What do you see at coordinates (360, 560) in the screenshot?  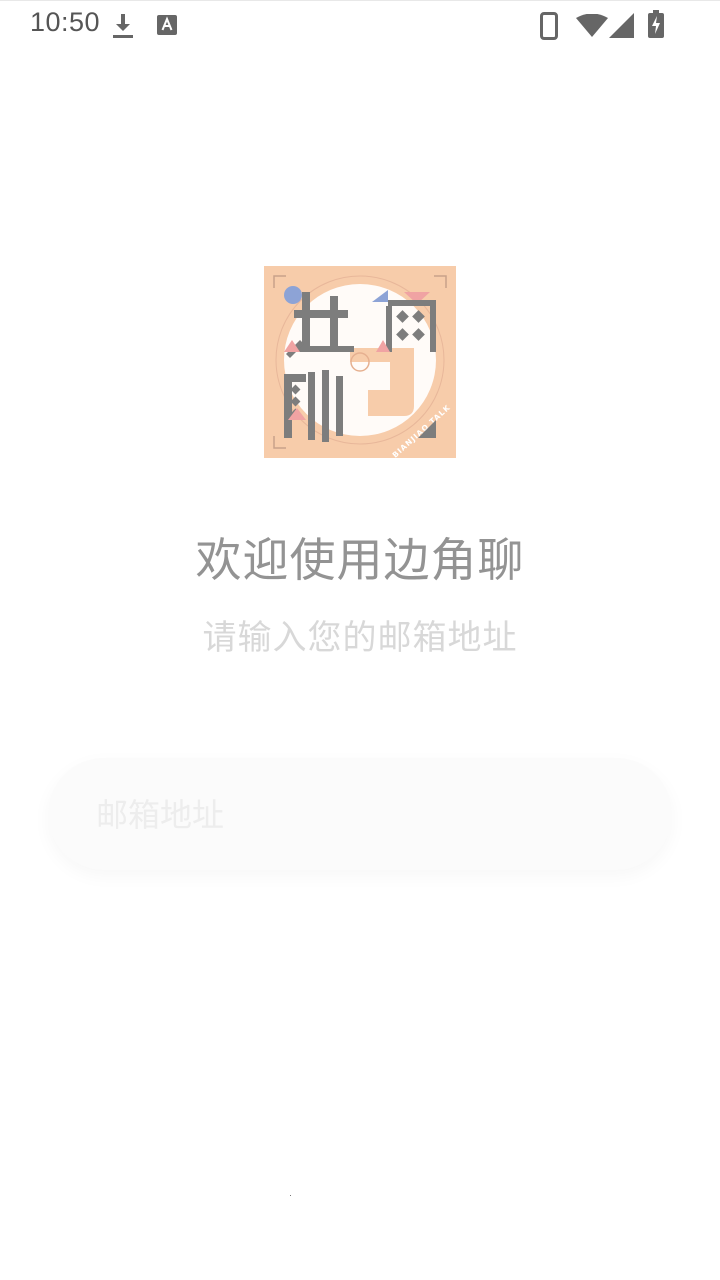 I see `welcome-title: 欢迎使用边角聊` at bounding box center [360, 560].